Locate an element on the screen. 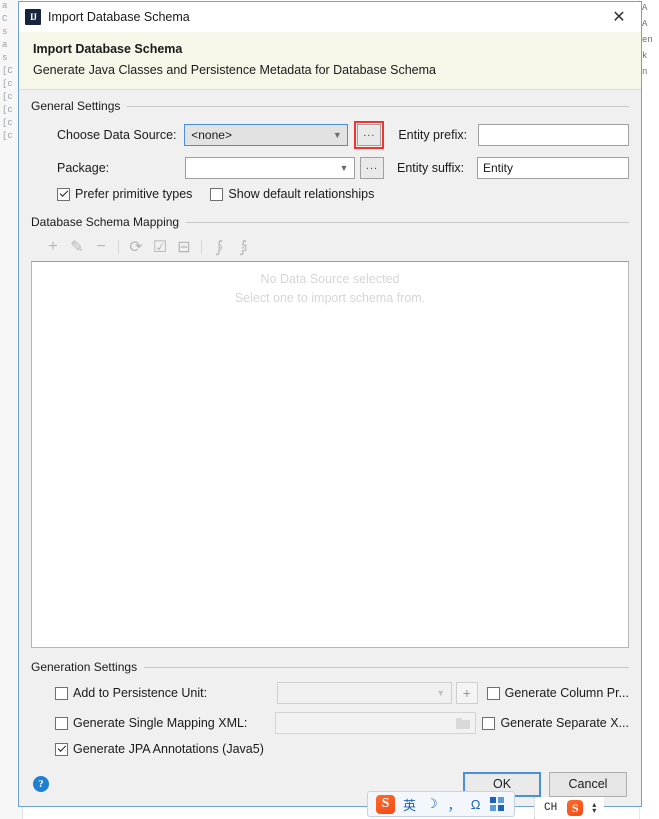 This screenshot has width=659, height=819. tray-spinner-icon: ▴ ▾ is located at coordinates (594, 808).